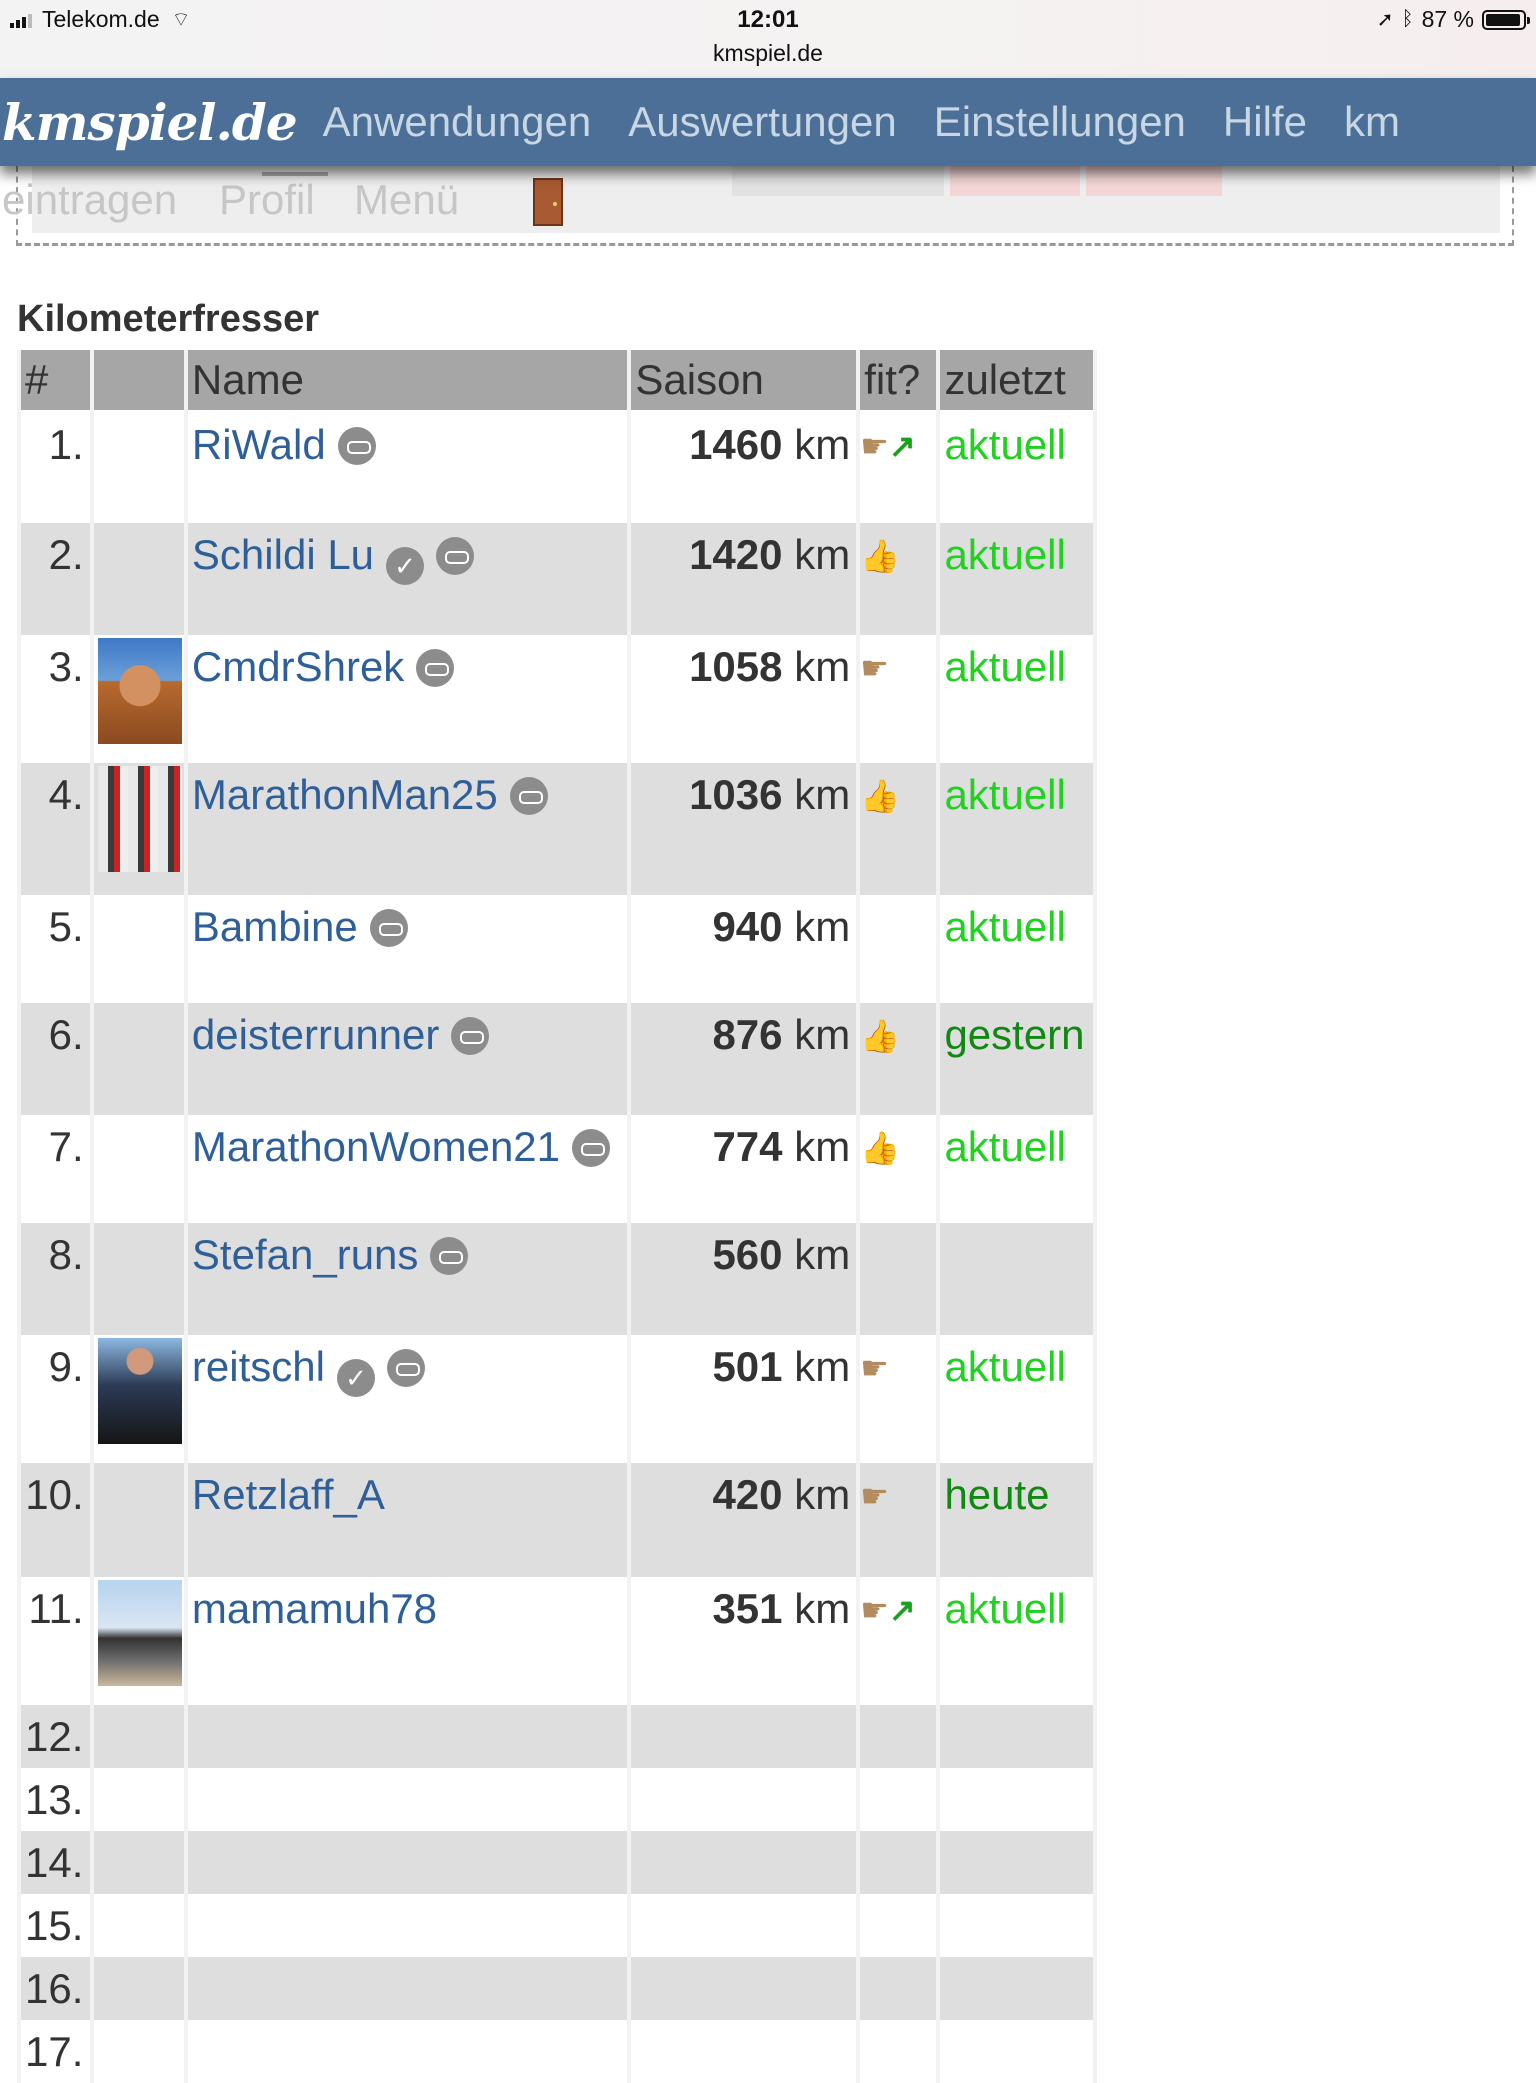 The width and height of the screenshot is (1536, 2083). I want to click on fit-cell, so click(898, 949).